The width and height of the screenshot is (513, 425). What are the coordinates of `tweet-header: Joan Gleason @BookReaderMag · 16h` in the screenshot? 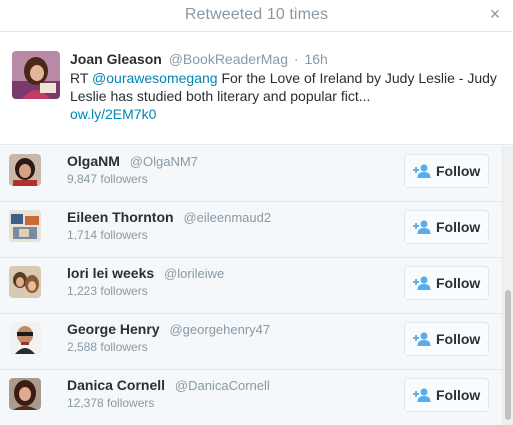 It's located at (286, 59).